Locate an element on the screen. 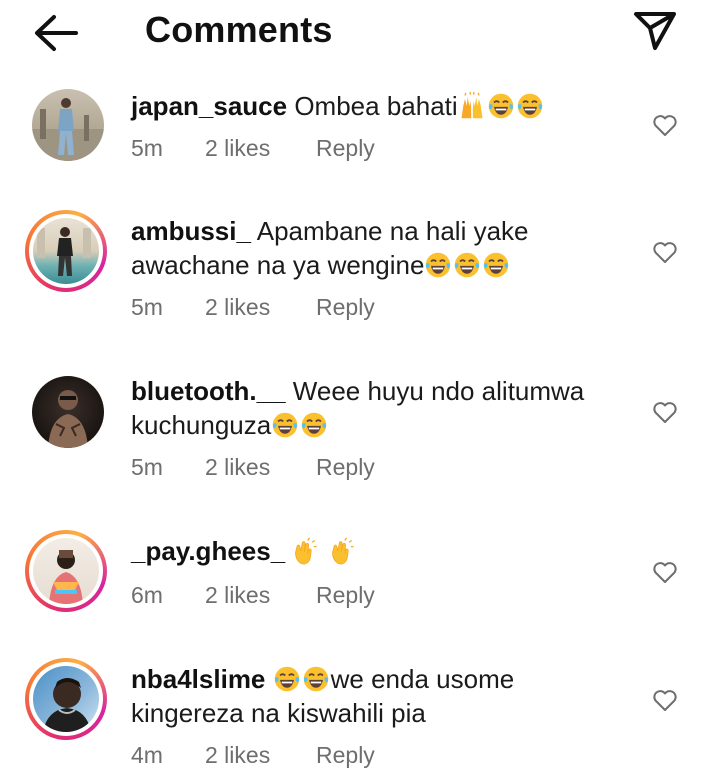  comment-text: _pay.ghees_ is located at coordinates (381, 551).